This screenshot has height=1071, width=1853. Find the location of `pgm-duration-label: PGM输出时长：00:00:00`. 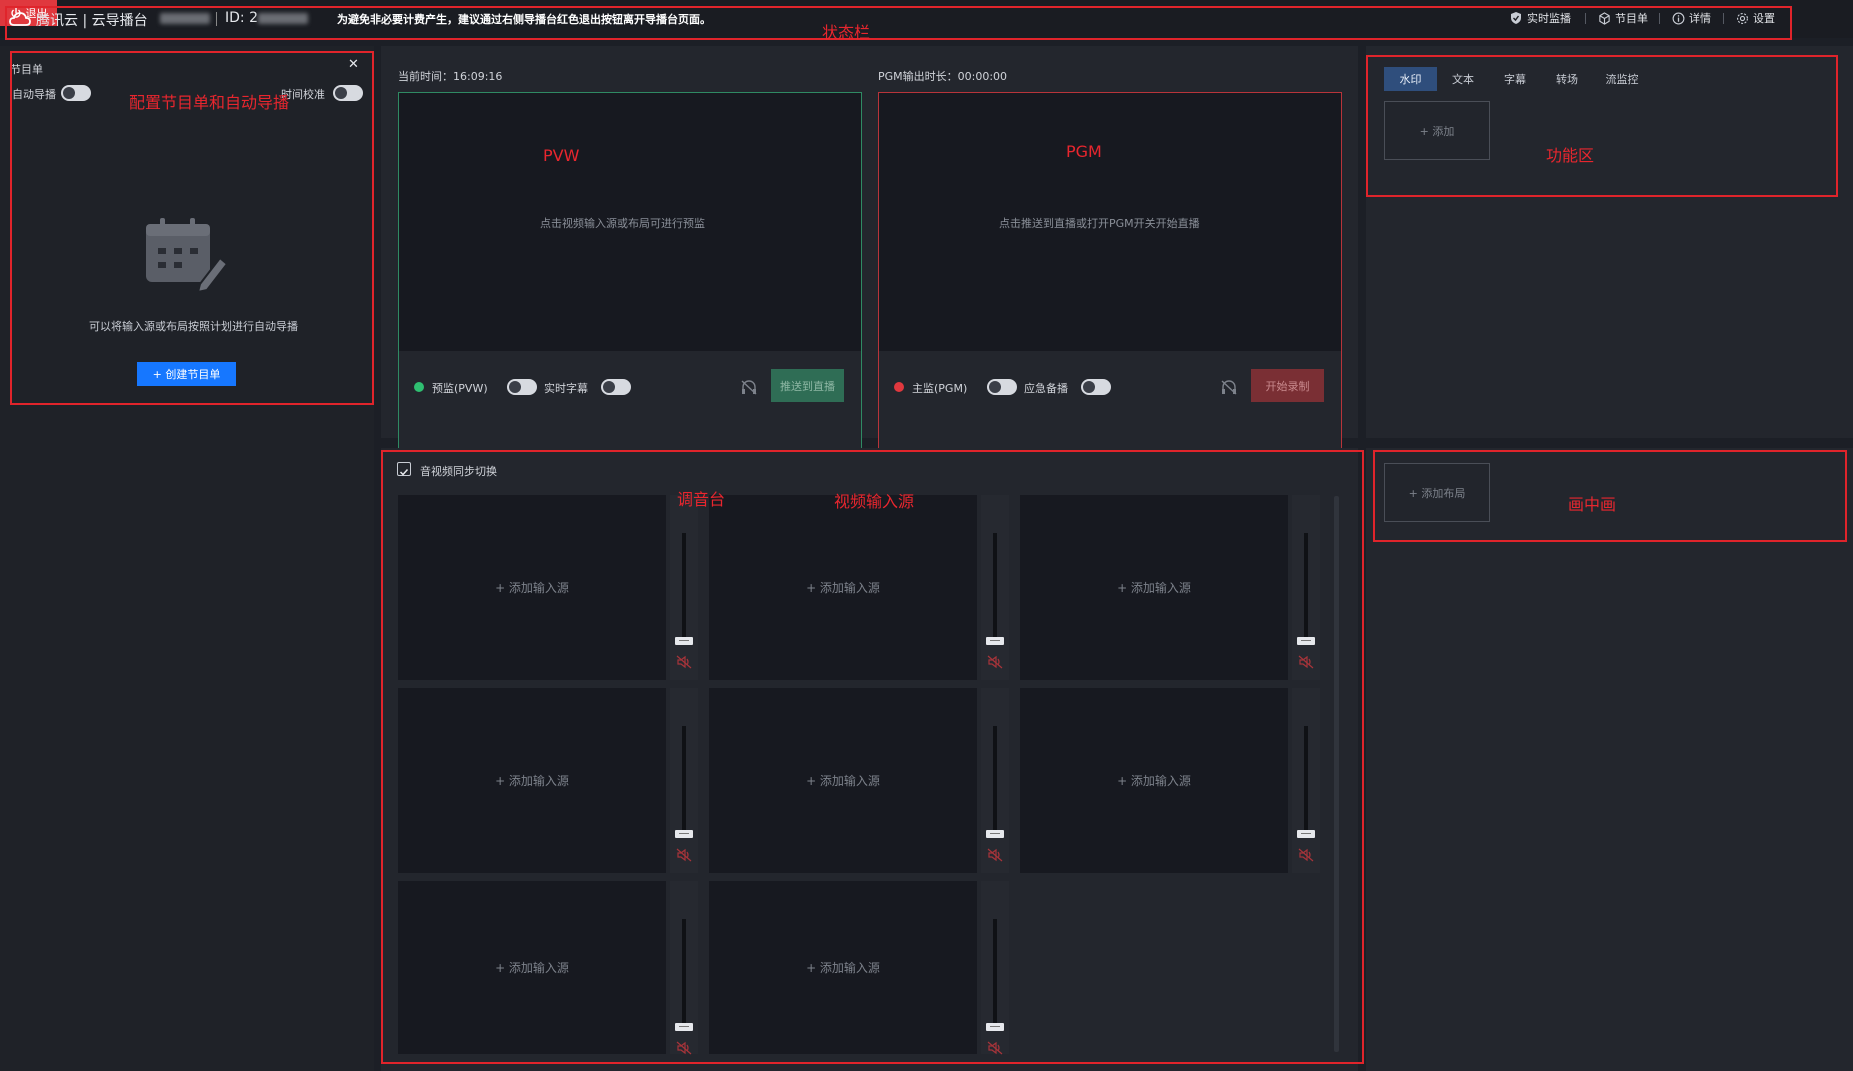

pgm-duration-label: PGM输出时长：00:00:00 is located at coordinates (943, 76).